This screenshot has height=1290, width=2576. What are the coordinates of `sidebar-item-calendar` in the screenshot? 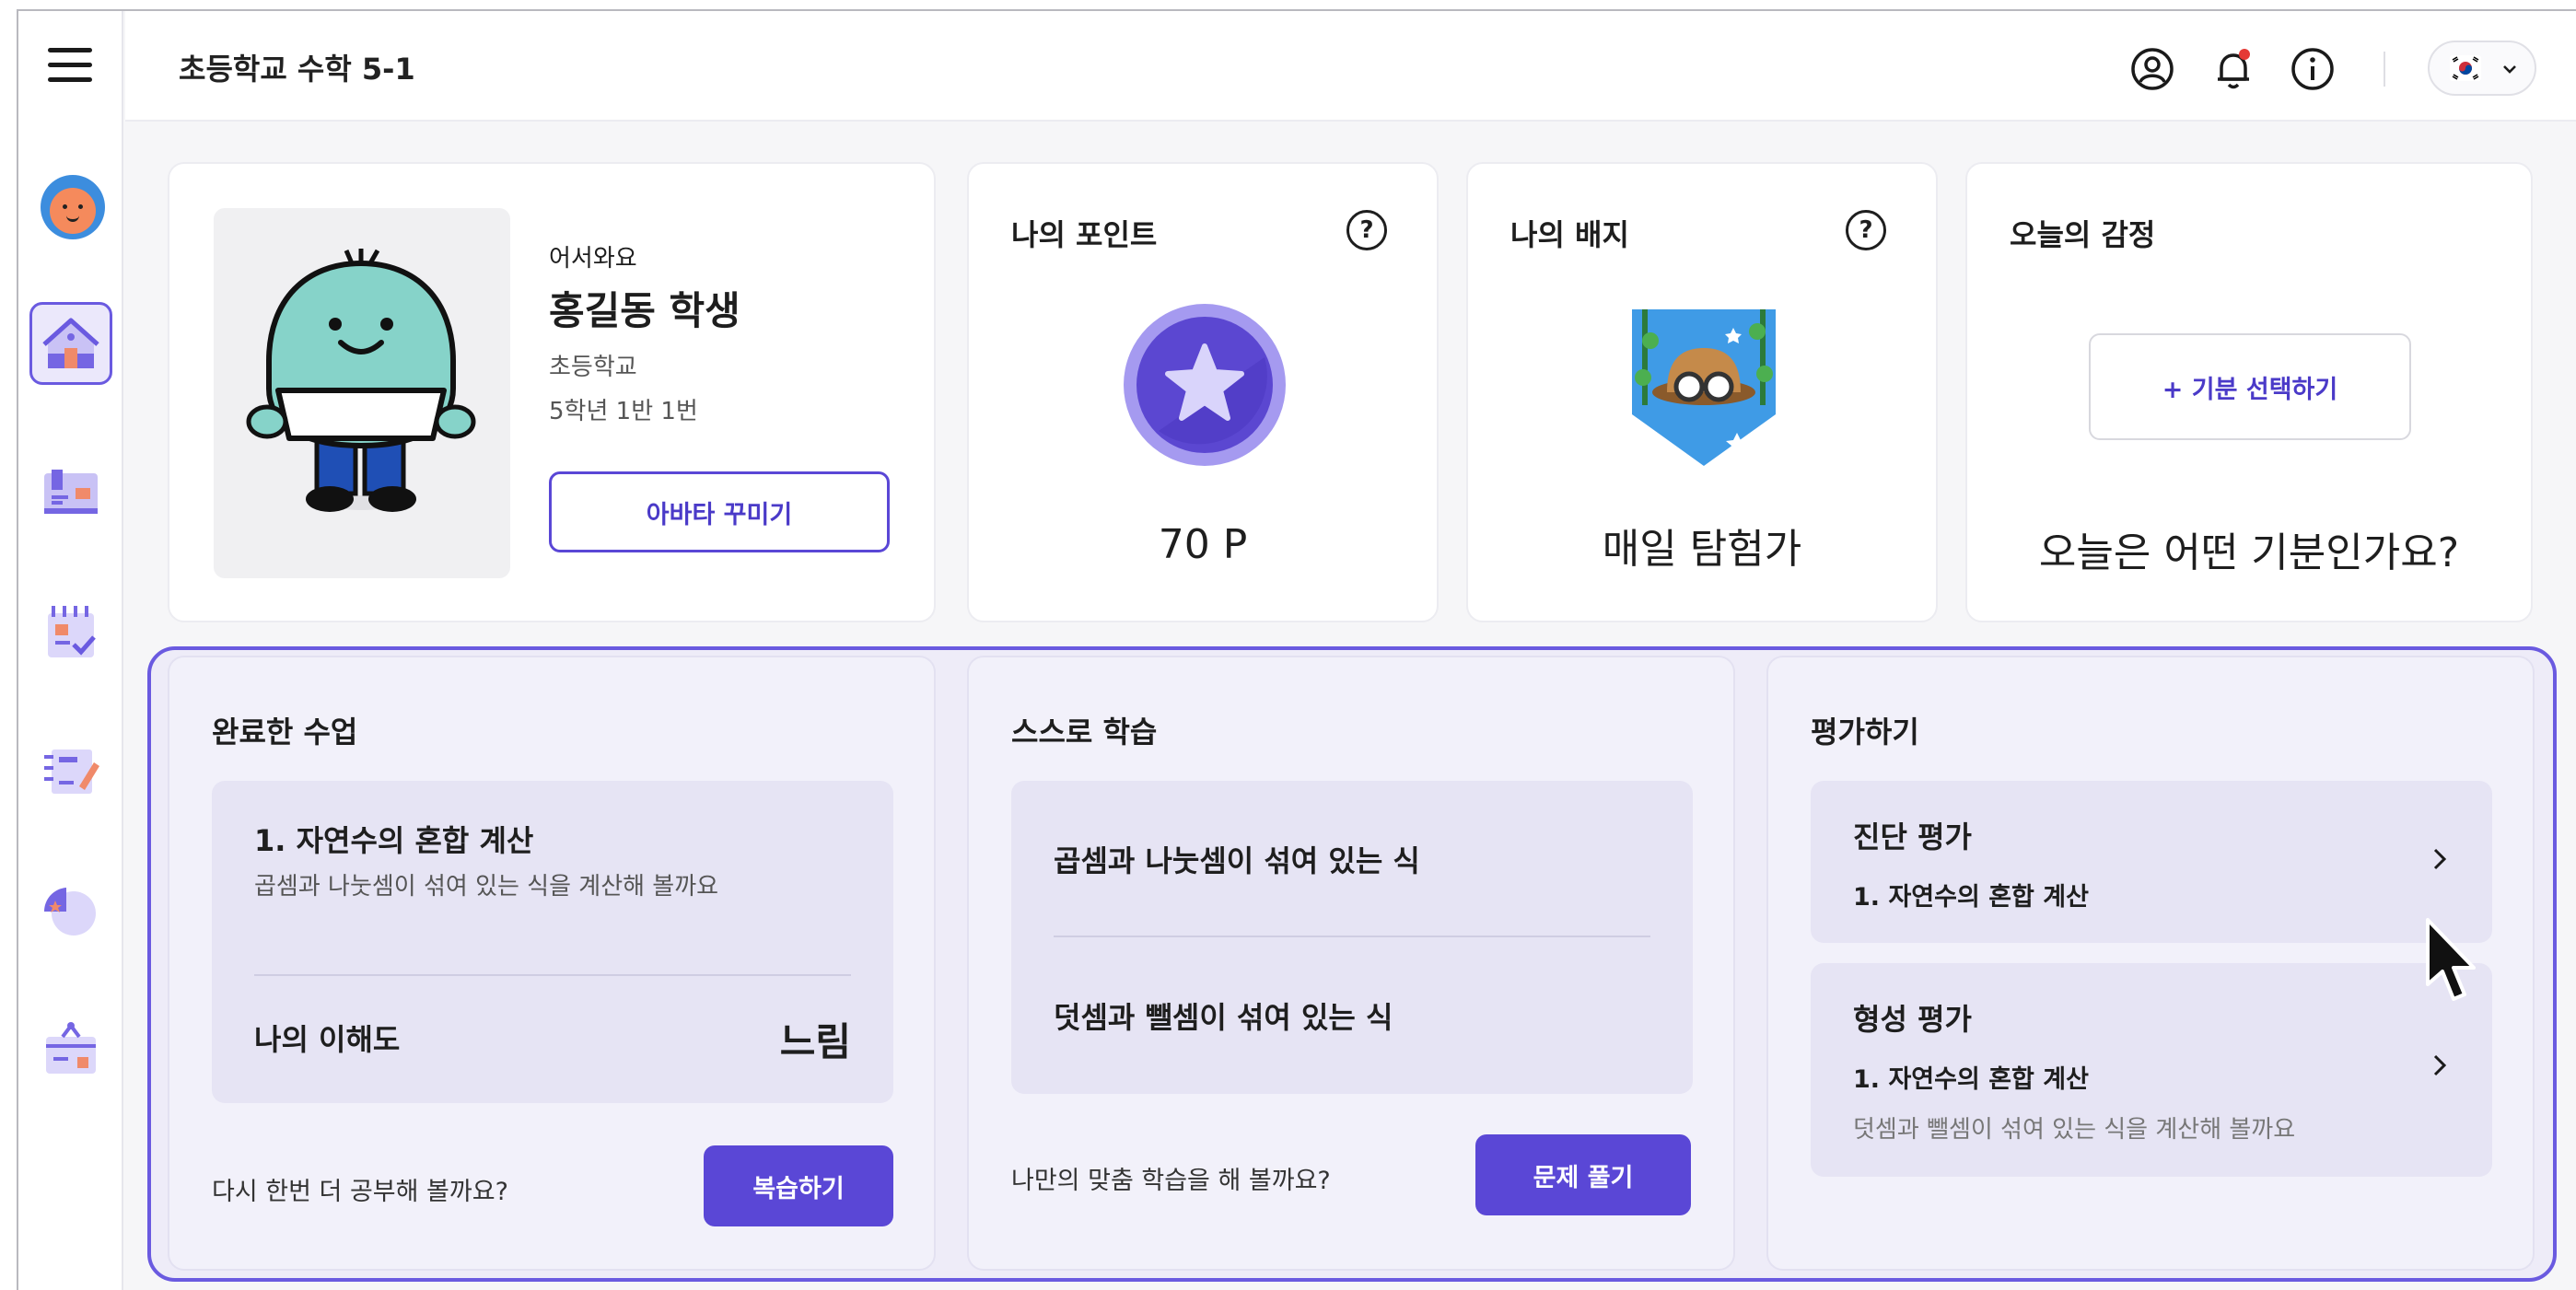 It's located at (70, 632).